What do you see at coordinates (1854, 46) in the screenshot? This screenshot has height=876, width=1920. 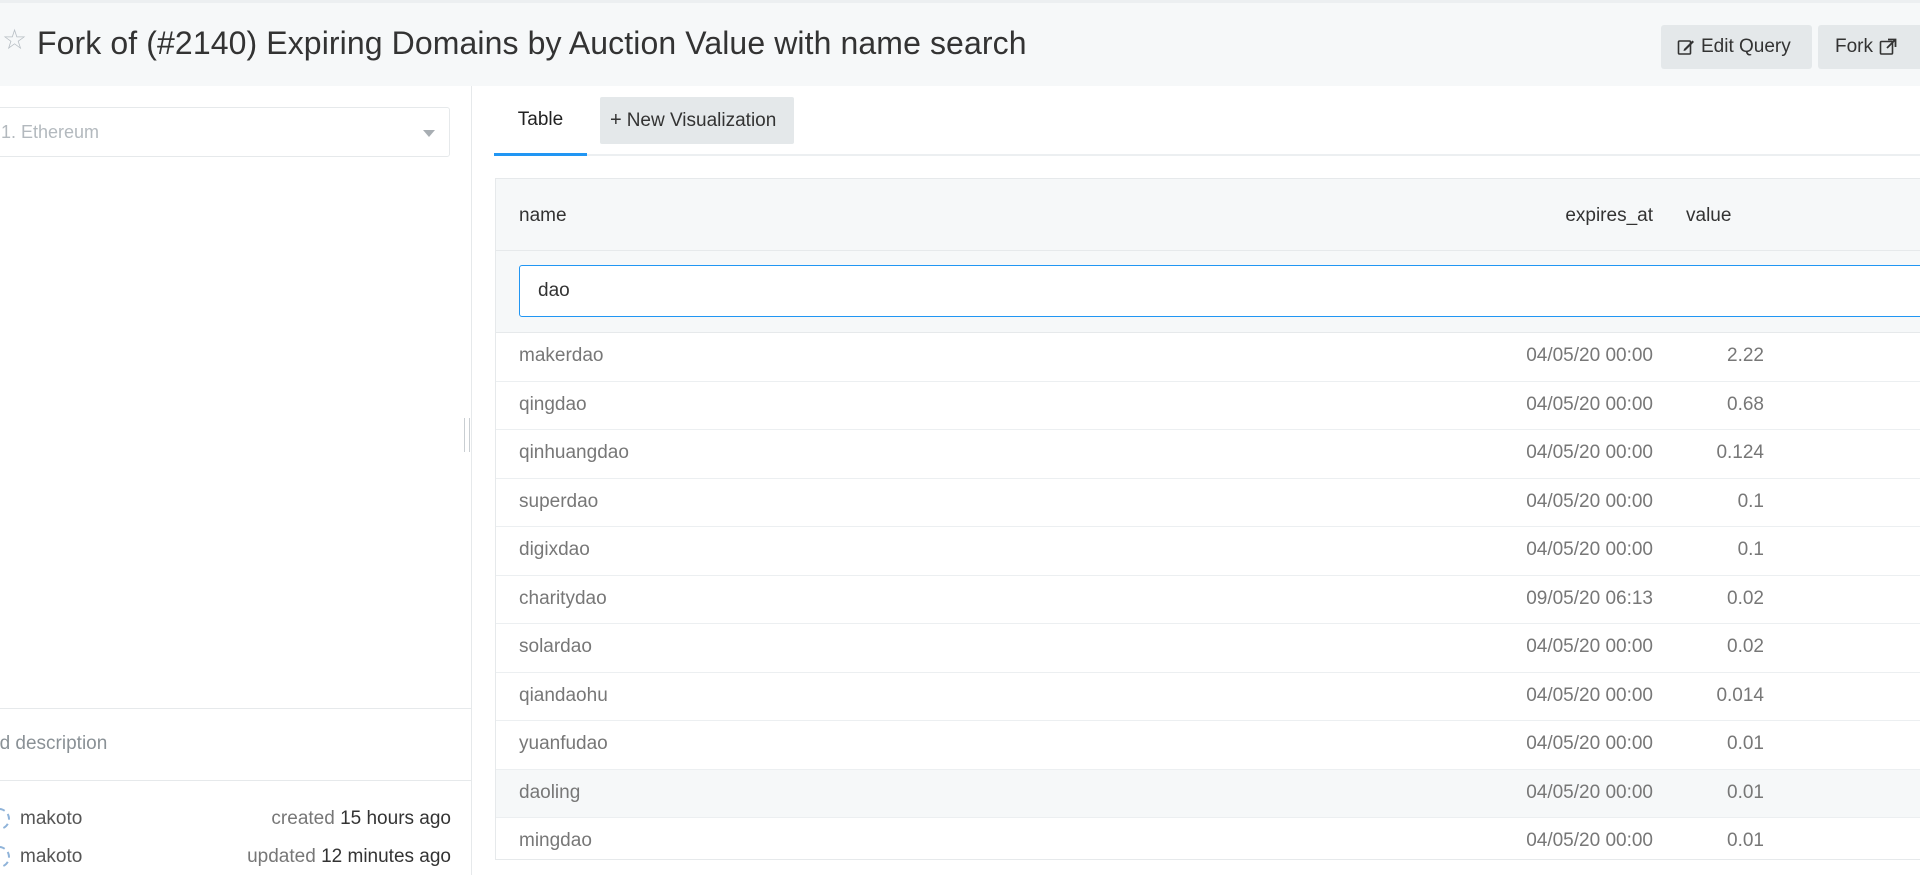 I see `fork-label: Fork` at bounding box center [1854, 46].